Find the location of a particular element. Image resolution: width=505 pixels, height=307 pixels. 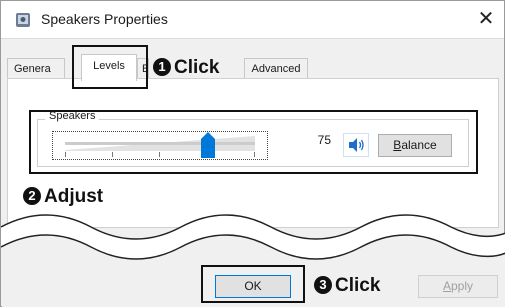

callout-step-2-text: Adjust is located at coordinates (74, 196).